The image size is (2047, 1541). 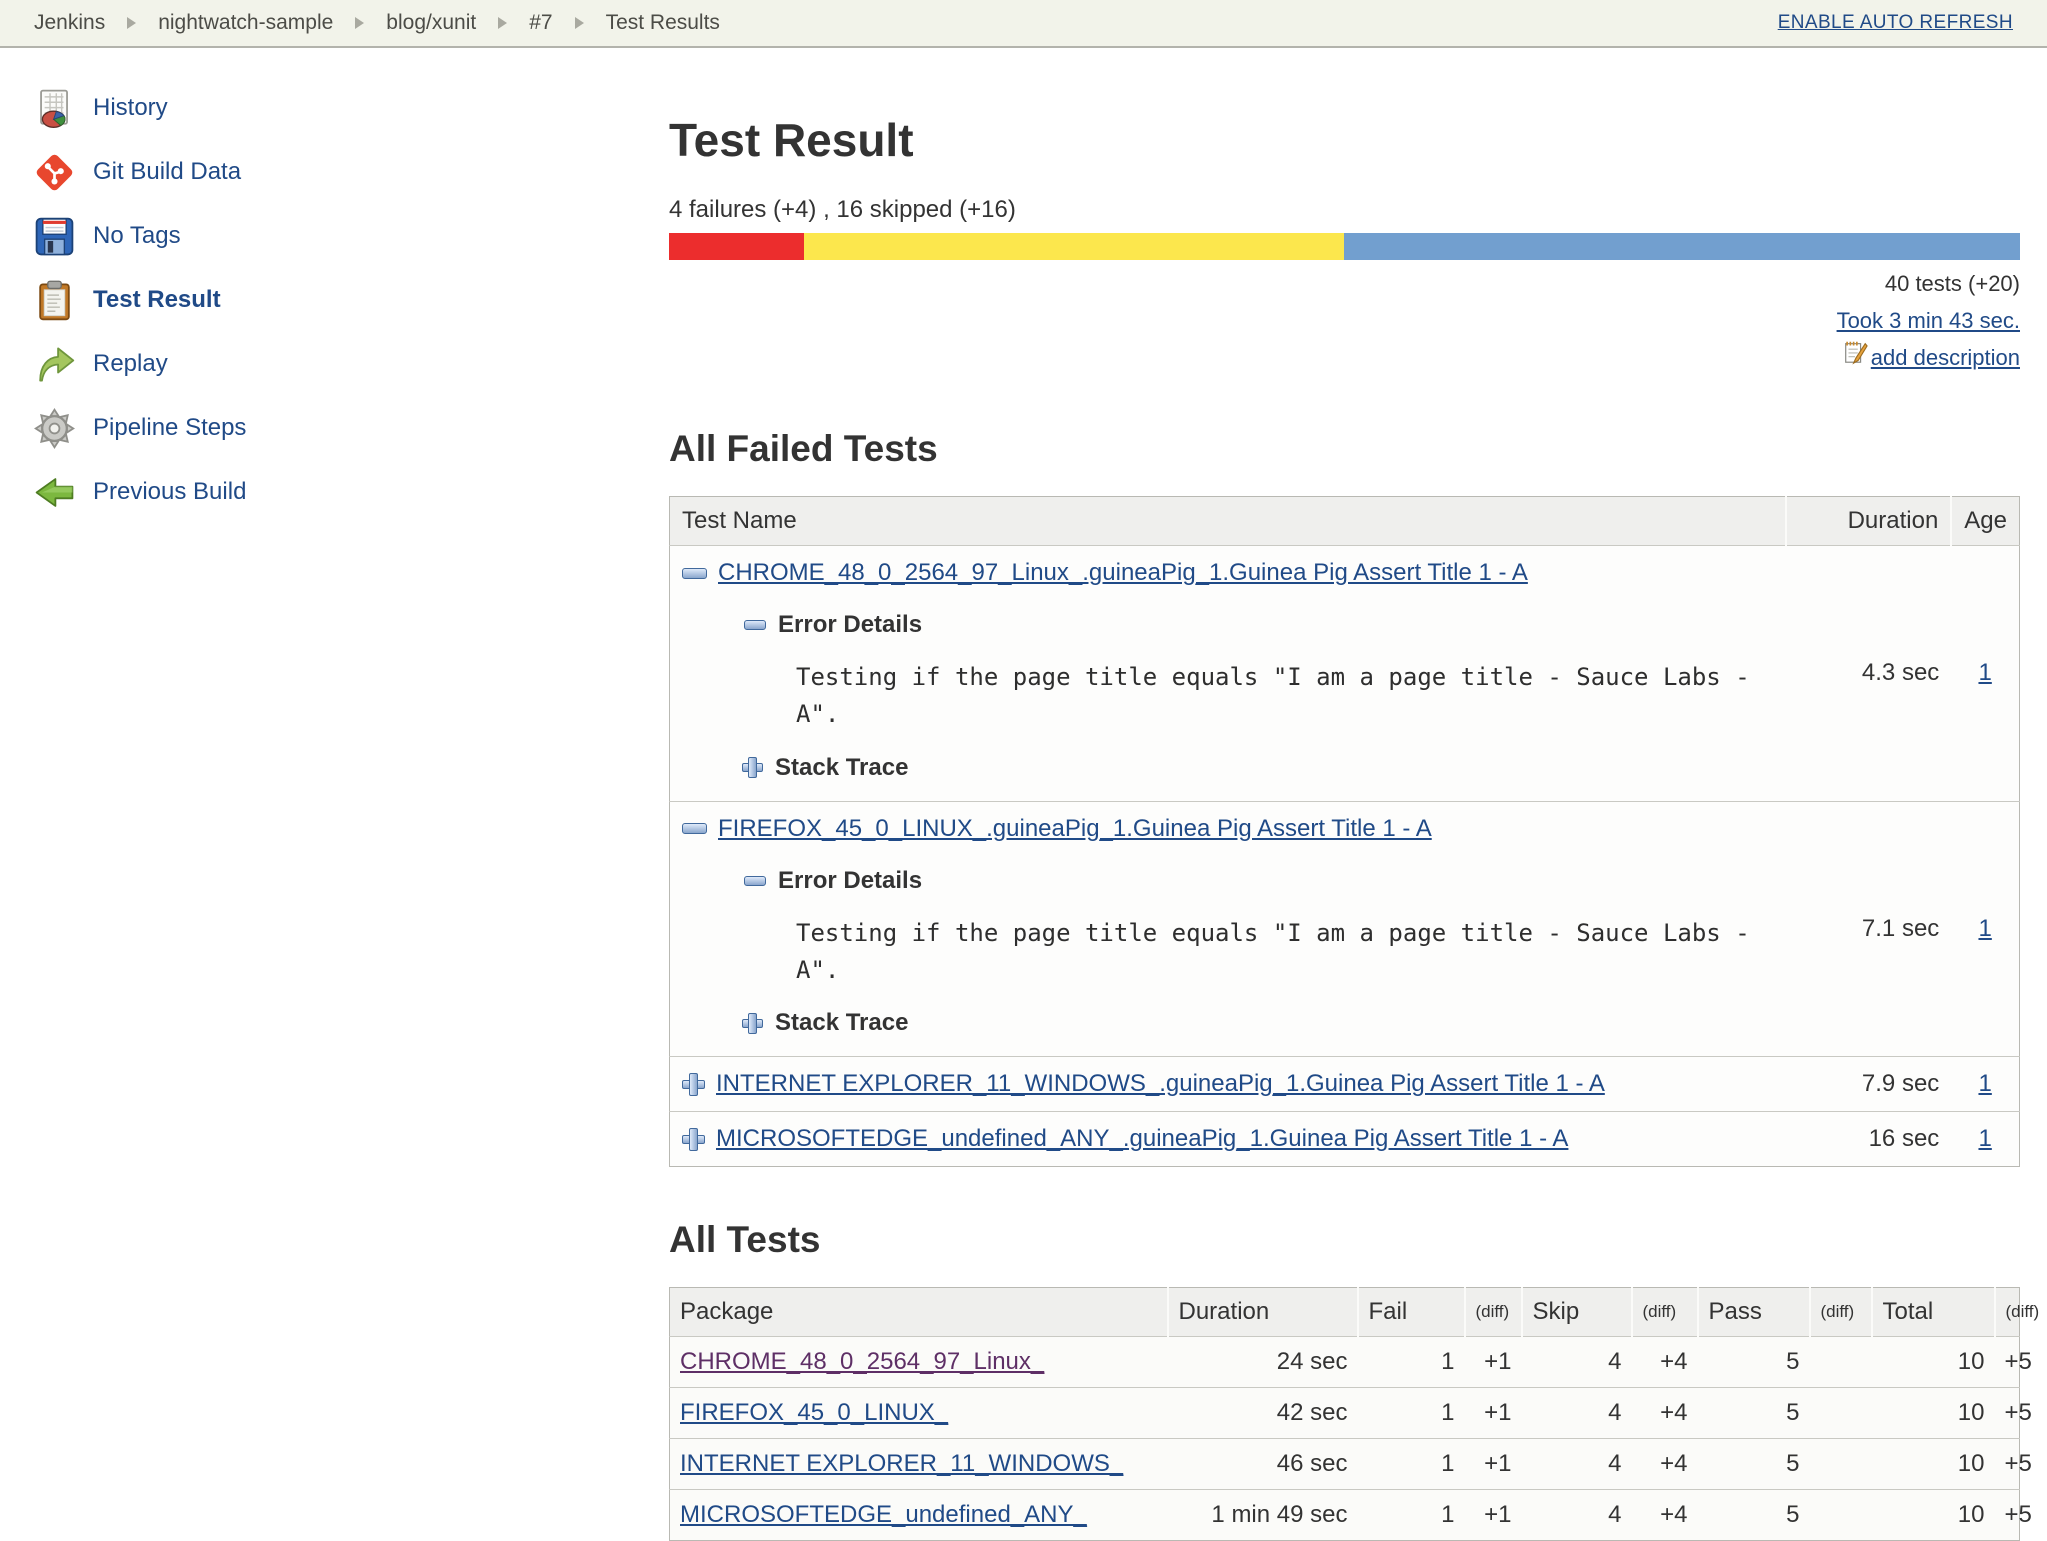 I want to click on column-header-fail: Fail, so click(x=1410, y=1312).